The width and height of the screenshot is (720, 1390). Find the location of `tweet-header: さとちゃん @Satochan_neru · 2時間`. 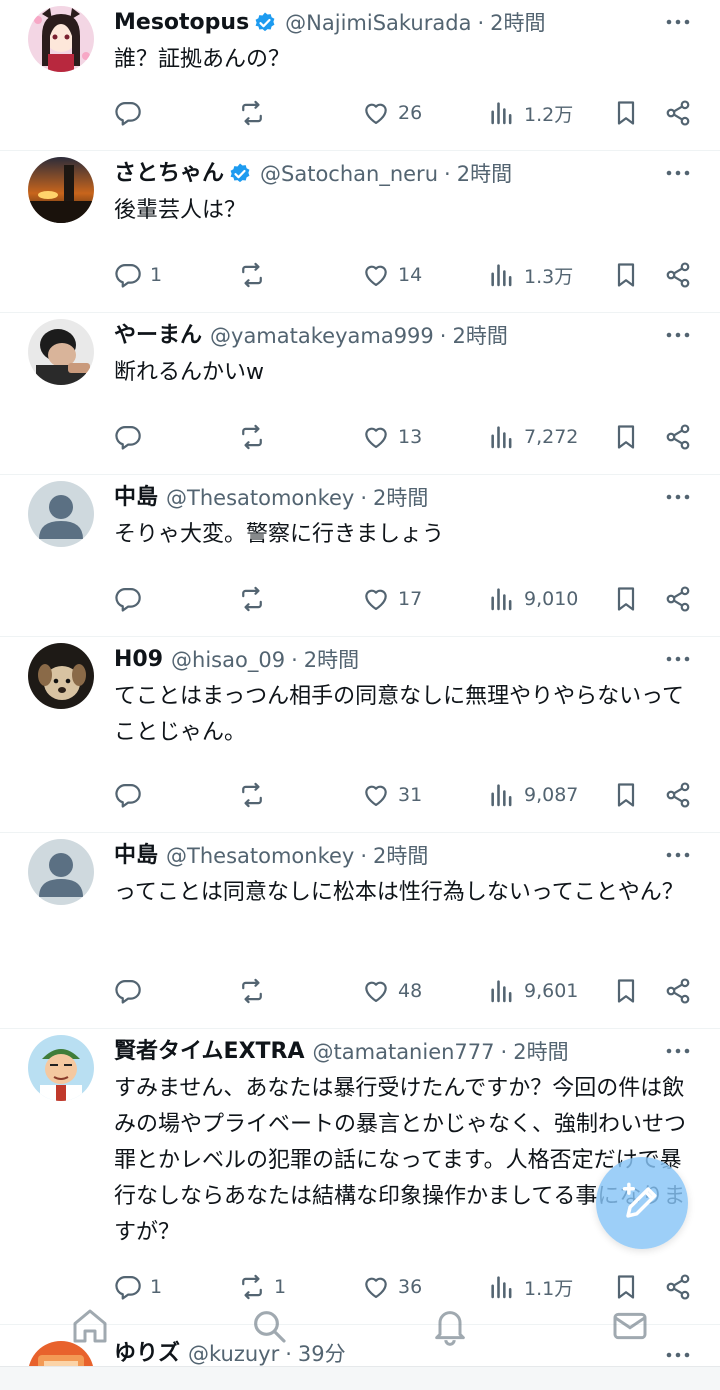

tweet-header: さとちゃん @Satochan_neru · 2時間 is located at coordinates (313, 174).